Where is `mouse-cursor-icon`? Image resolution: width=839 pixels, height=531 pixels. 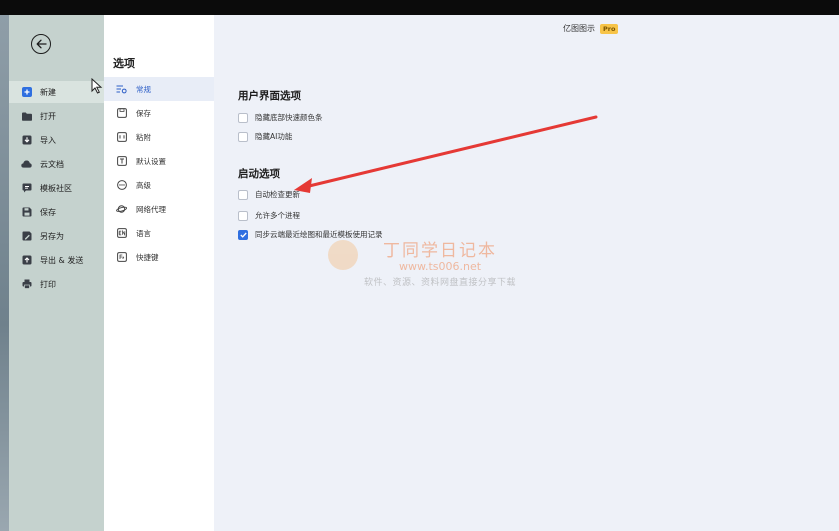
mouse-cursor-icon is located at coordinates (97, 86).